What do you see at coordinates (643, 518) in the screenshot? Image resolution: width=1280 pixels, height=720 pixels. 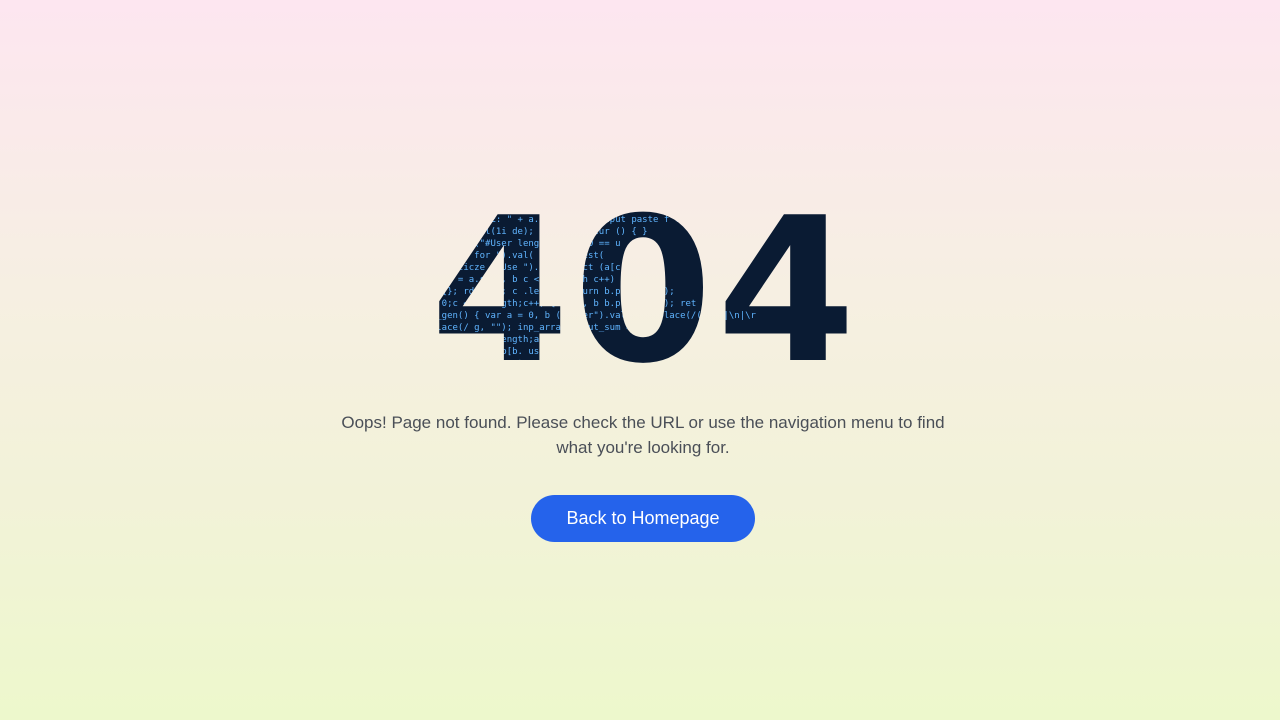 I see `back-to-homepage-button: Back to Homepage` at bounding box center [643, 518].